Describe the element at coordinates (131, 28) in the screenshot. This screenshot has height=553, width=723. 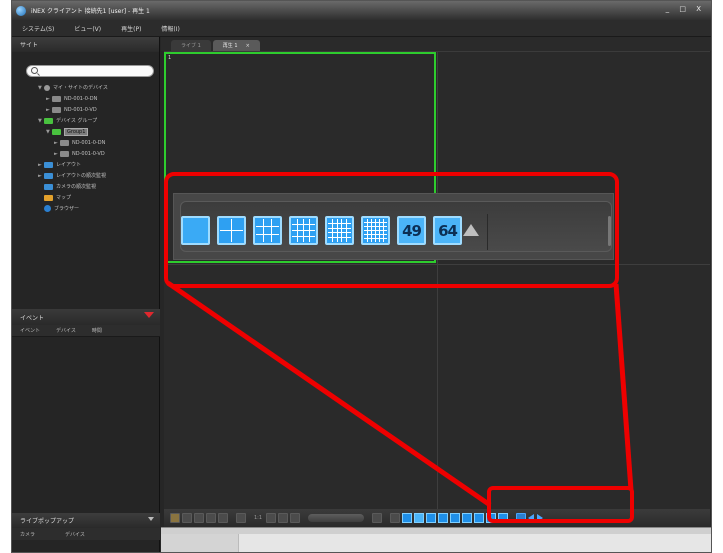
I see `menu-playback: 再生(P)` at that location.